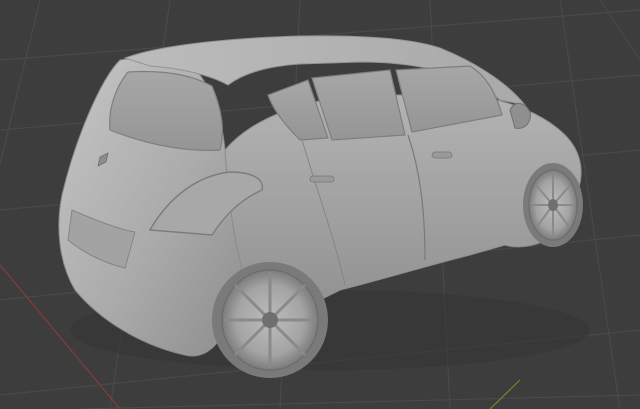 Image resolution: width=640 pixels, height=409 pixels. I want to click on rear-wheel, so click(270, 320).